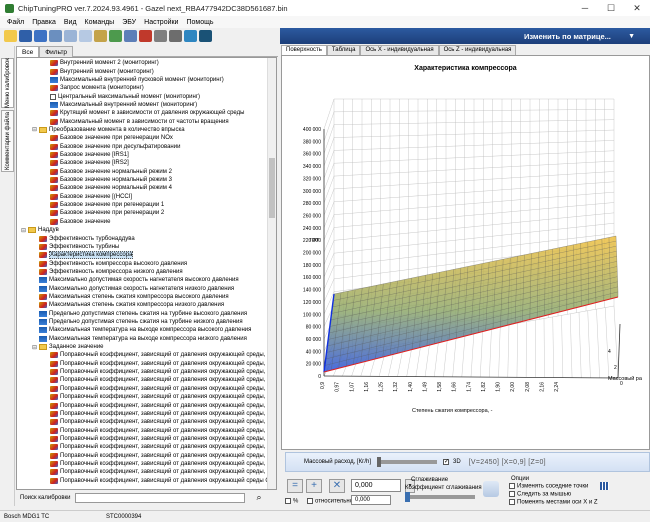 The width and height of the screenshot is (650, 522). Describe the element at coordinates (86, 163) in the screenshot. I see `tree-item: Базовое значение [IRS2]` at that location.